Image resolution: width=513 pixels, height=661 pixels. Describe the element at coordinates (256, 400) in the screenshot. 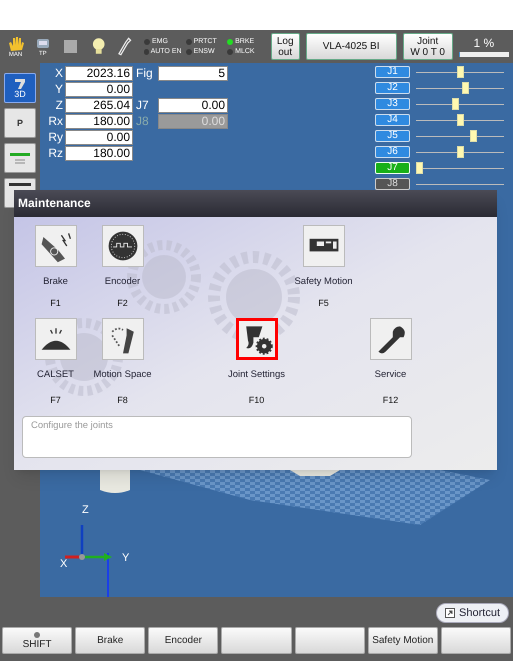

I see `function-key-label: F10` at that location.